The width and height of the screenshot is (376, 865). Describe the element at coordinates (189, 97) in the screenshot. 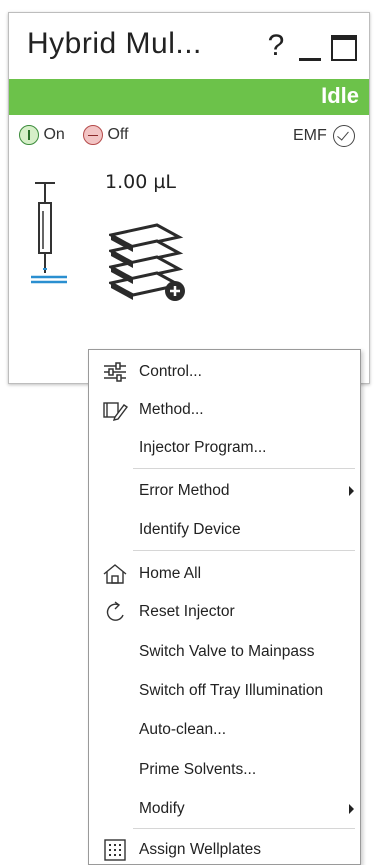

I see `status-bar: Idle` at that location.